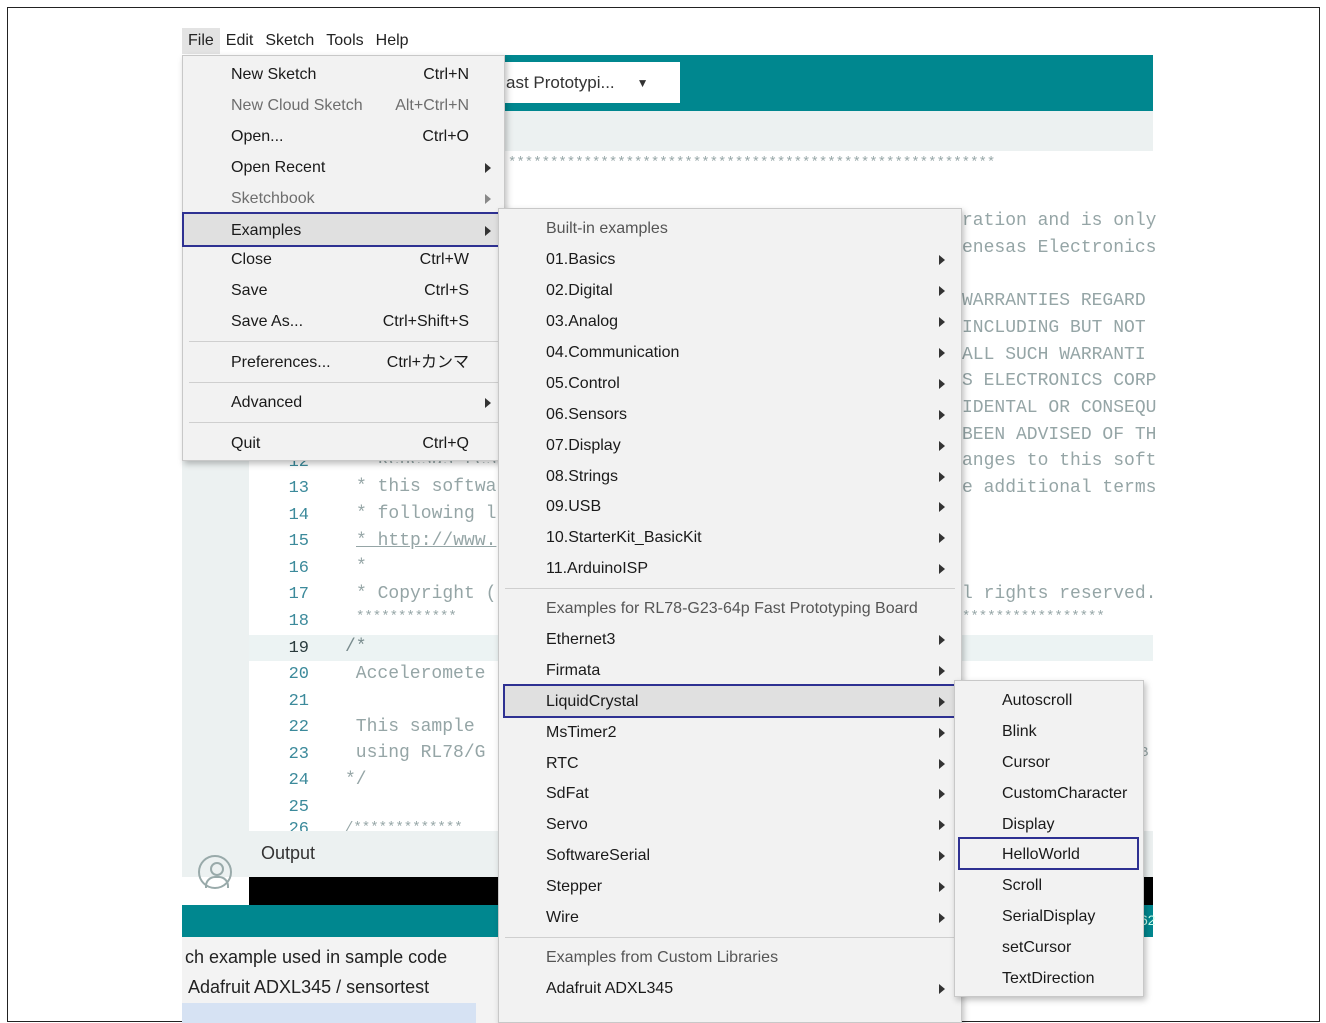 This screenshot has width=1326, height=1023. I want to click on menu-item-save-as: Save As... Ctrl+Shift+S, so click(343, 321).